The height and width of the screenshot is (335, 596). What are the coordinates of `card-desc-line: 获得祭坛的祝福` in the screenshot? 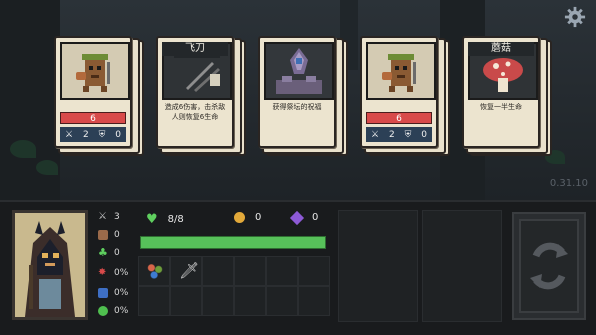 It's located at (297, 107).